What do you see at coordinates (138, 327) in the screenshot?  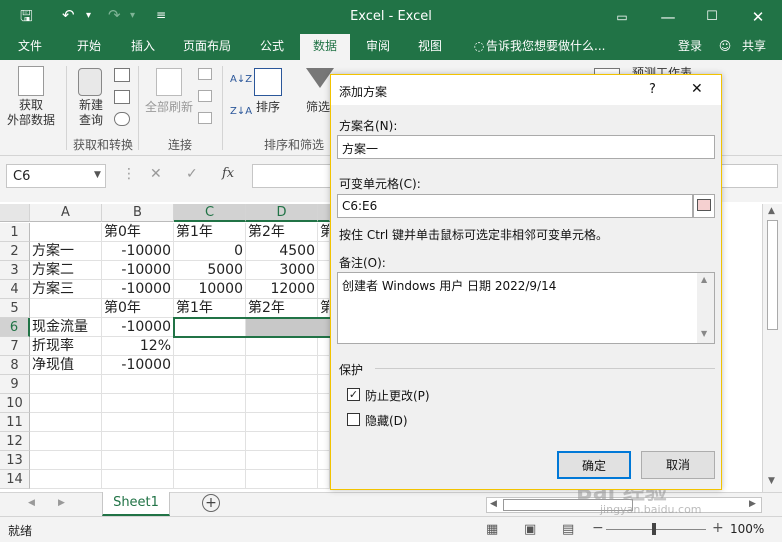 I see `cell-b6: -10000` at bounding box center [138, 327].